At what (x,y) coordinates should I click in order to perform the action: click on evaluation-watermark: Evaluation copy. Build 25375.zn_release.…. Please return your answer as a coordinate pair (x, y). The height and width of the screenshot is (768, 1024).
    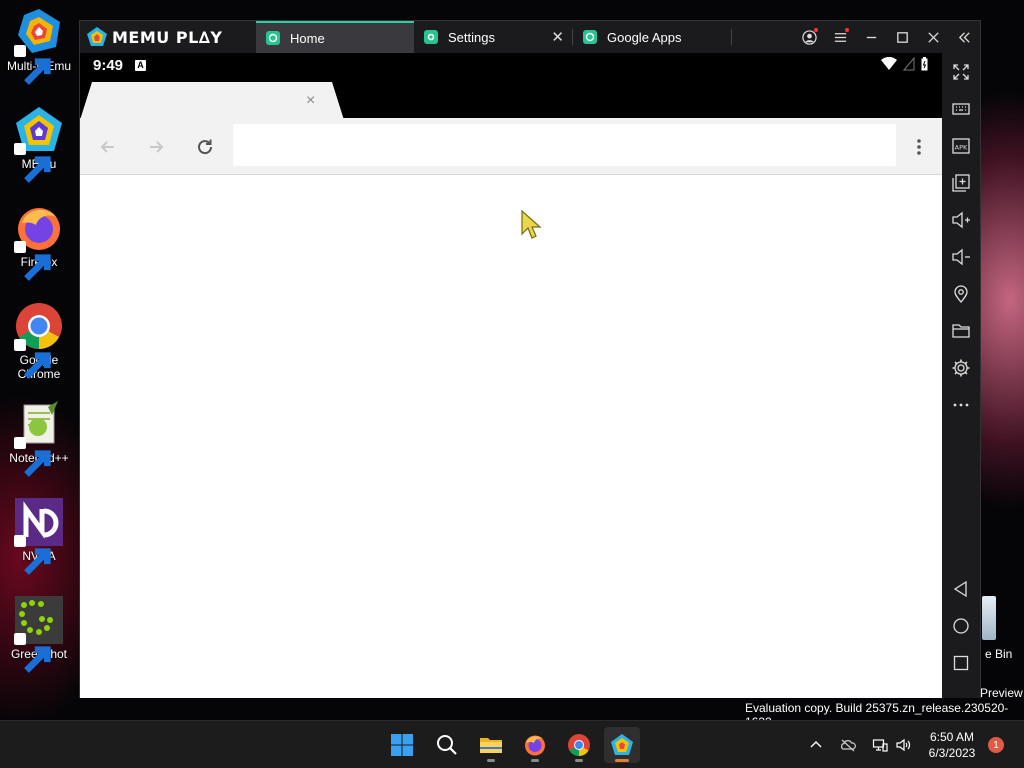
    Looking at the image, I should click on (877, 710).